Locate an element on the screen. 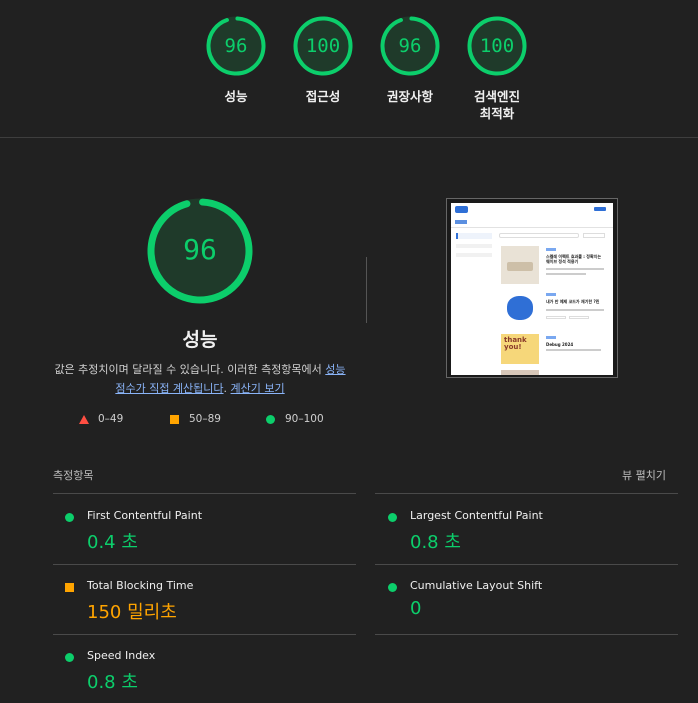 This screenshot has height=703, width=698. gauge-label: 성능 is located at coordinates (236, 96).